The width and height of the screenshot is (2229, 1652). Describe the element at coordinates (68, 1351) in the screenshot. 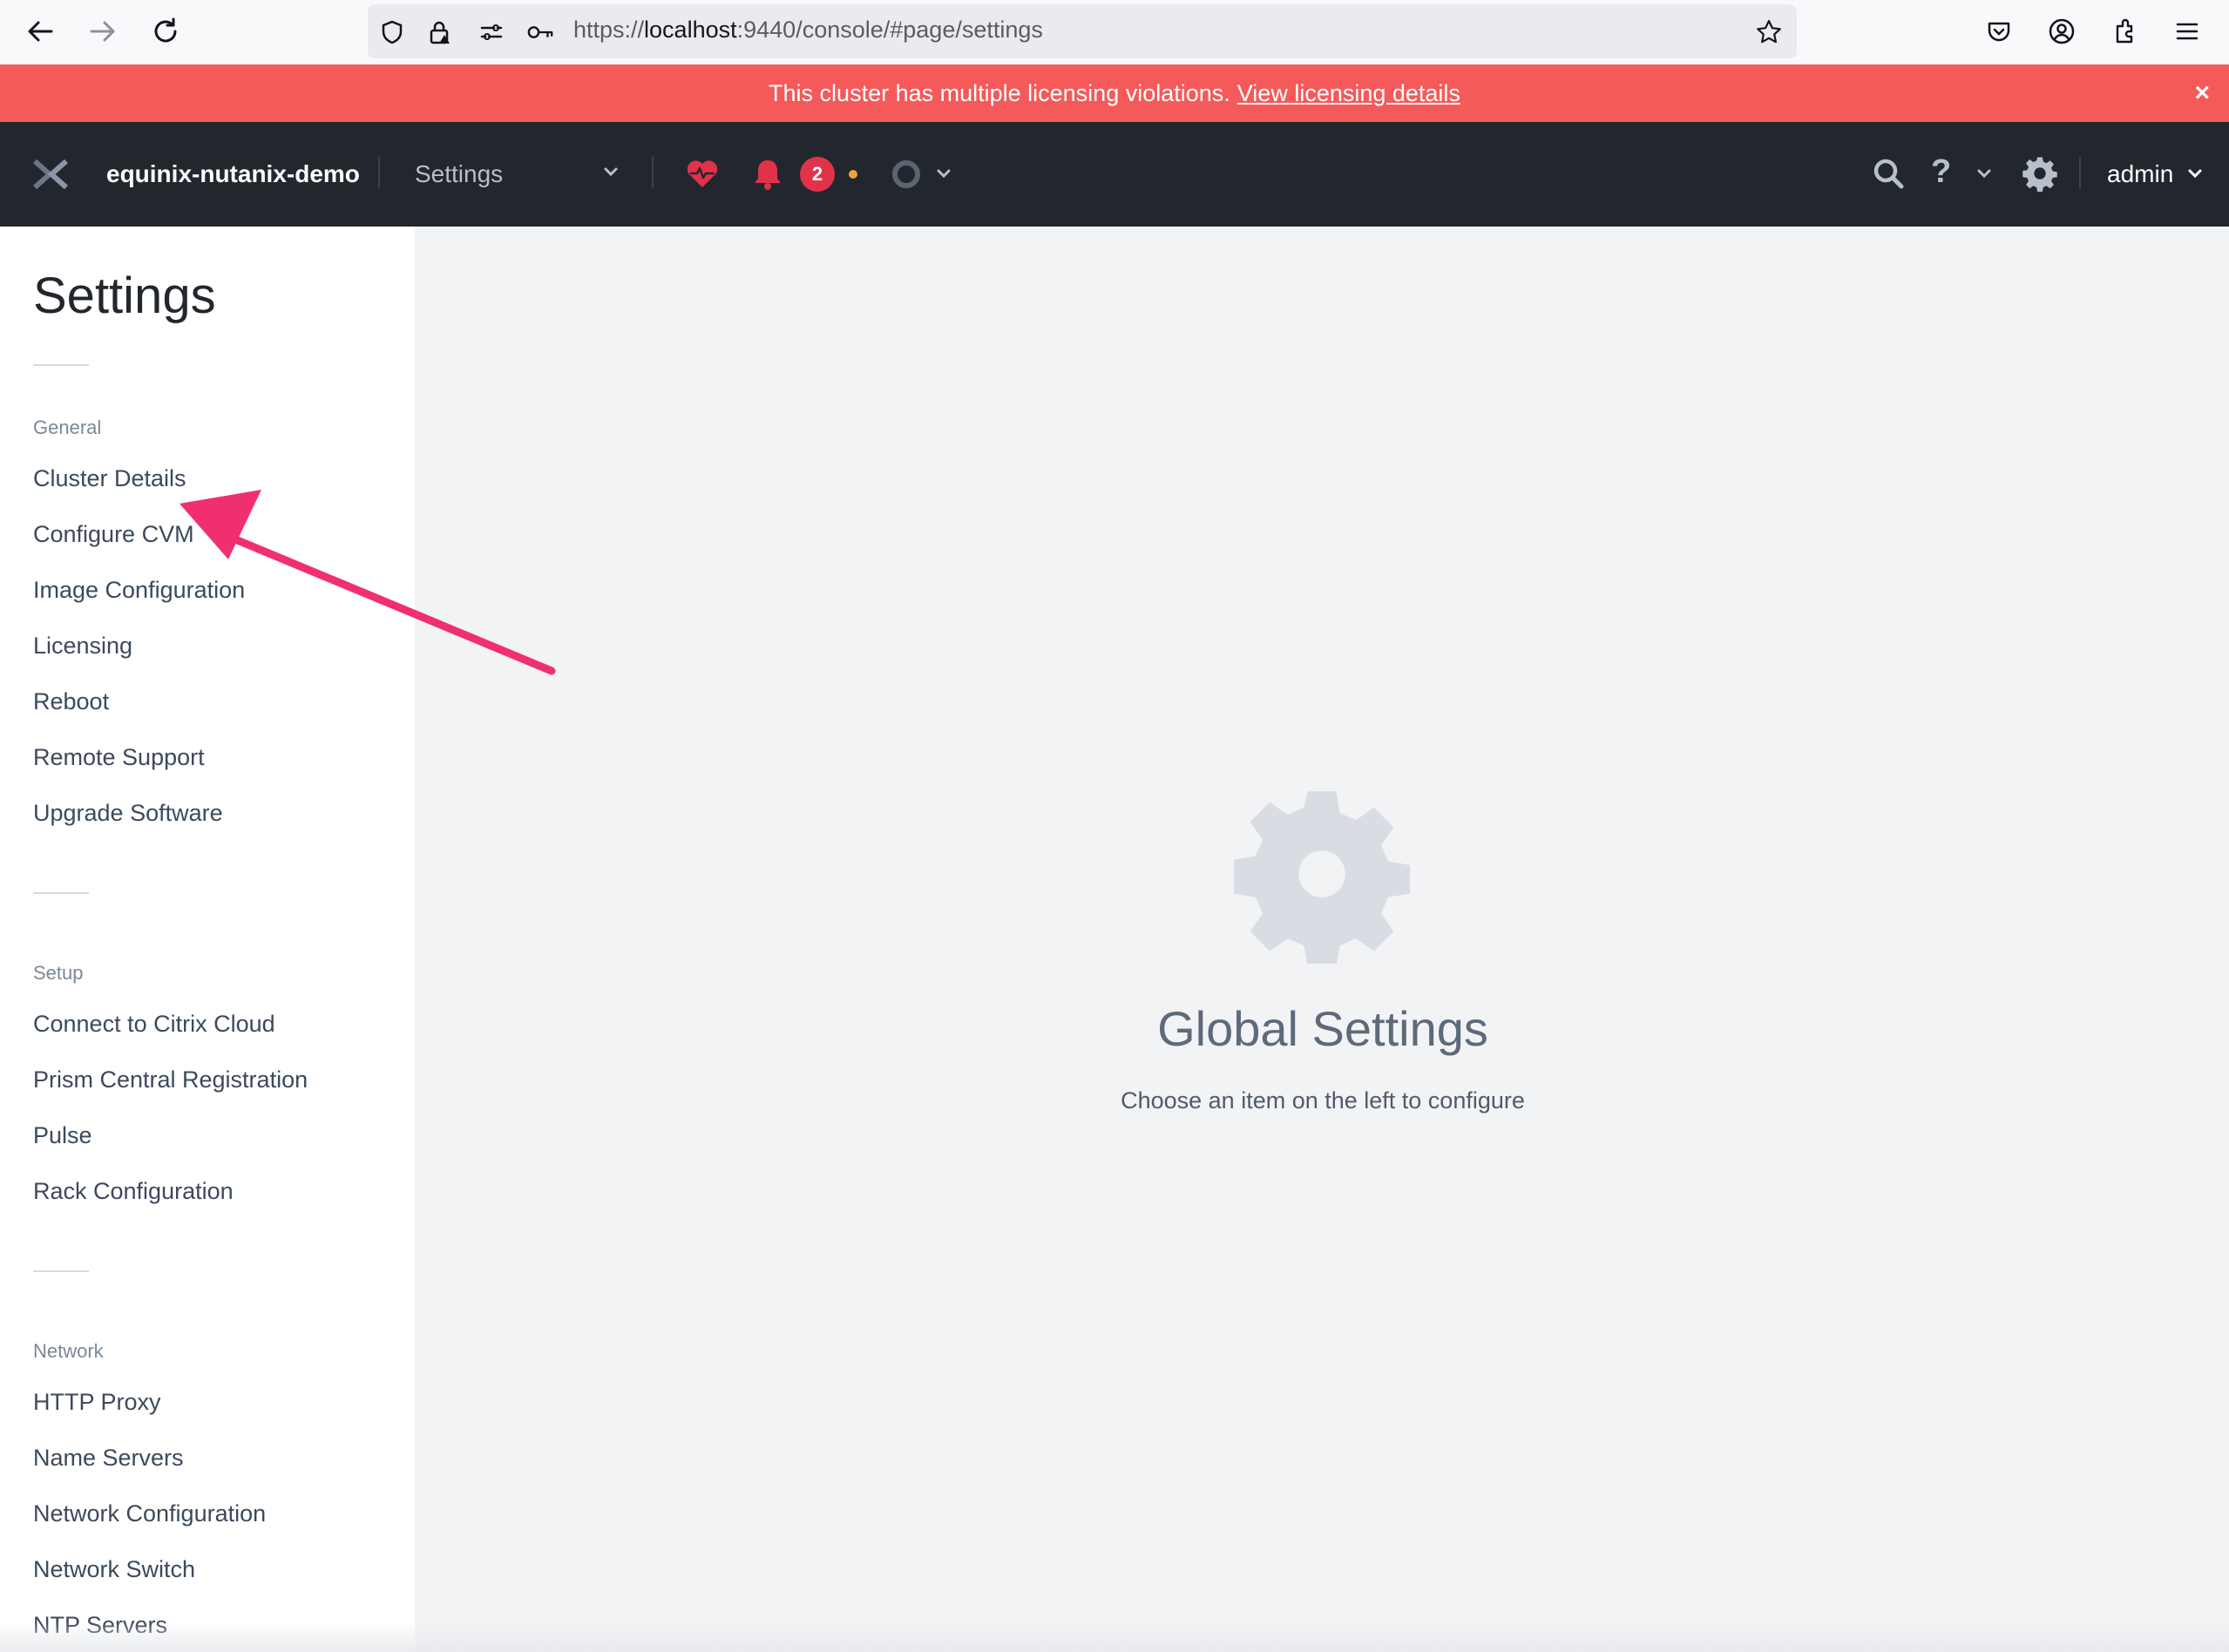

I see `section-network: Network` at that location.